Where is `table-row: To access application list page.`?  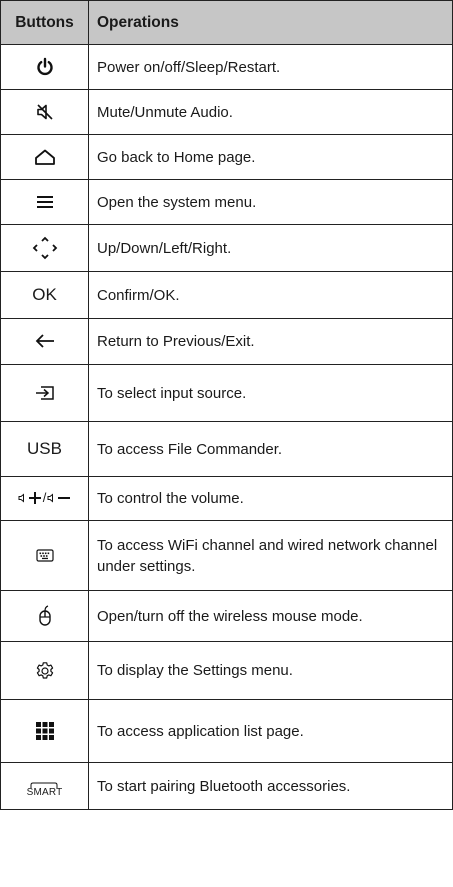 table-row: To access application list page. is located at coordinates (226, 731).